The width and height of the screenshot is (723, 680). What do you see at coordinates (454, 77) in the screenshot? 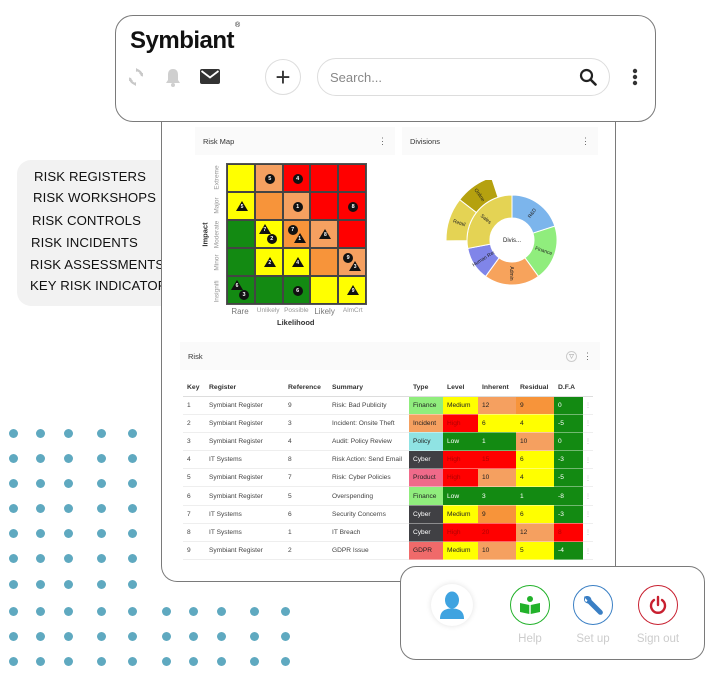
I see `search-input` at bounding box center [454, 77].